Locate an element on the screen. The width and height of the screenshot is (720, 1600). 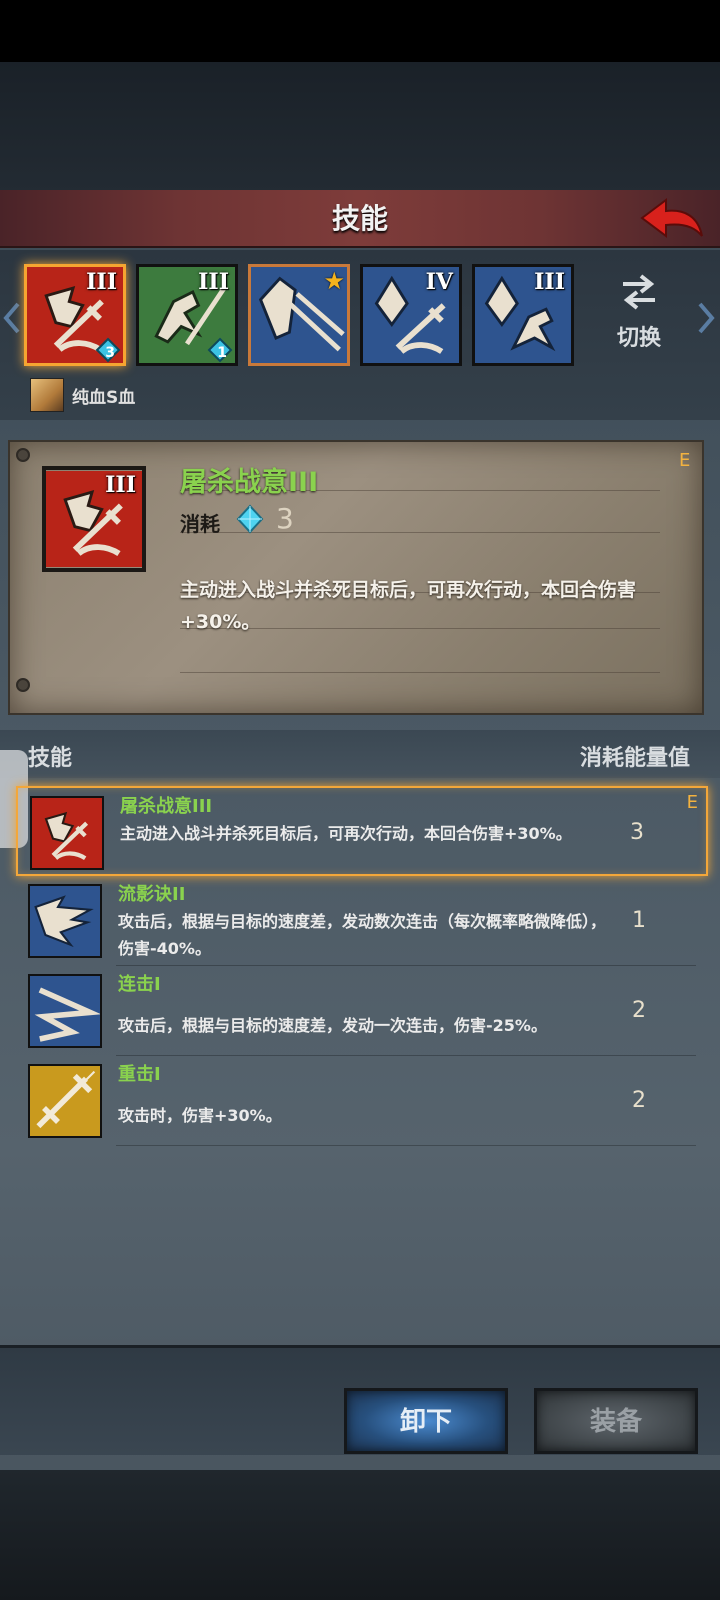
gem-count: 3 is located at coordinates (110, 353).